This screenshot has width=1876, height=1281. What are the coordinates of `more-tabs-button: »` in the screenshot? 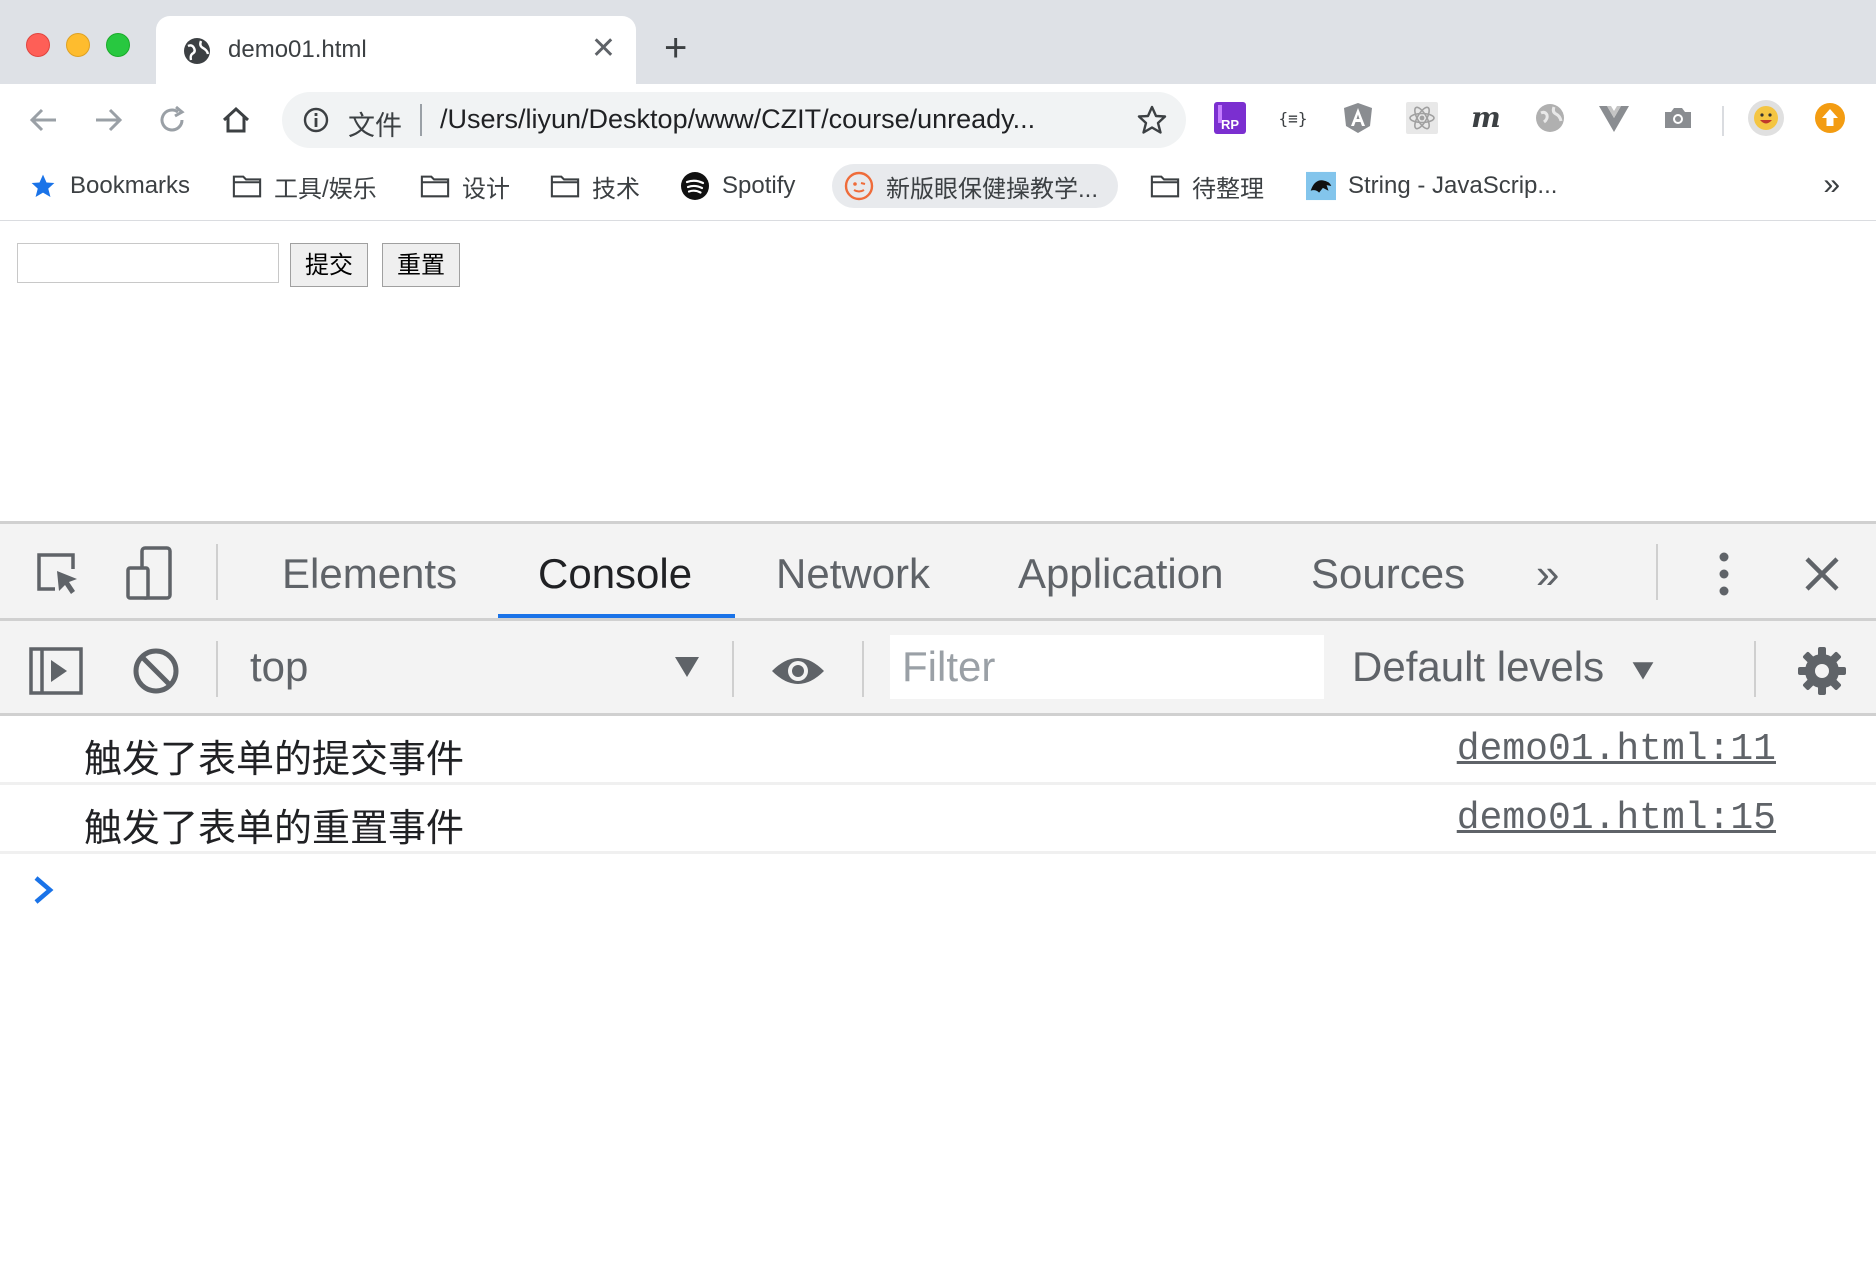 It's located at (1547, 574).